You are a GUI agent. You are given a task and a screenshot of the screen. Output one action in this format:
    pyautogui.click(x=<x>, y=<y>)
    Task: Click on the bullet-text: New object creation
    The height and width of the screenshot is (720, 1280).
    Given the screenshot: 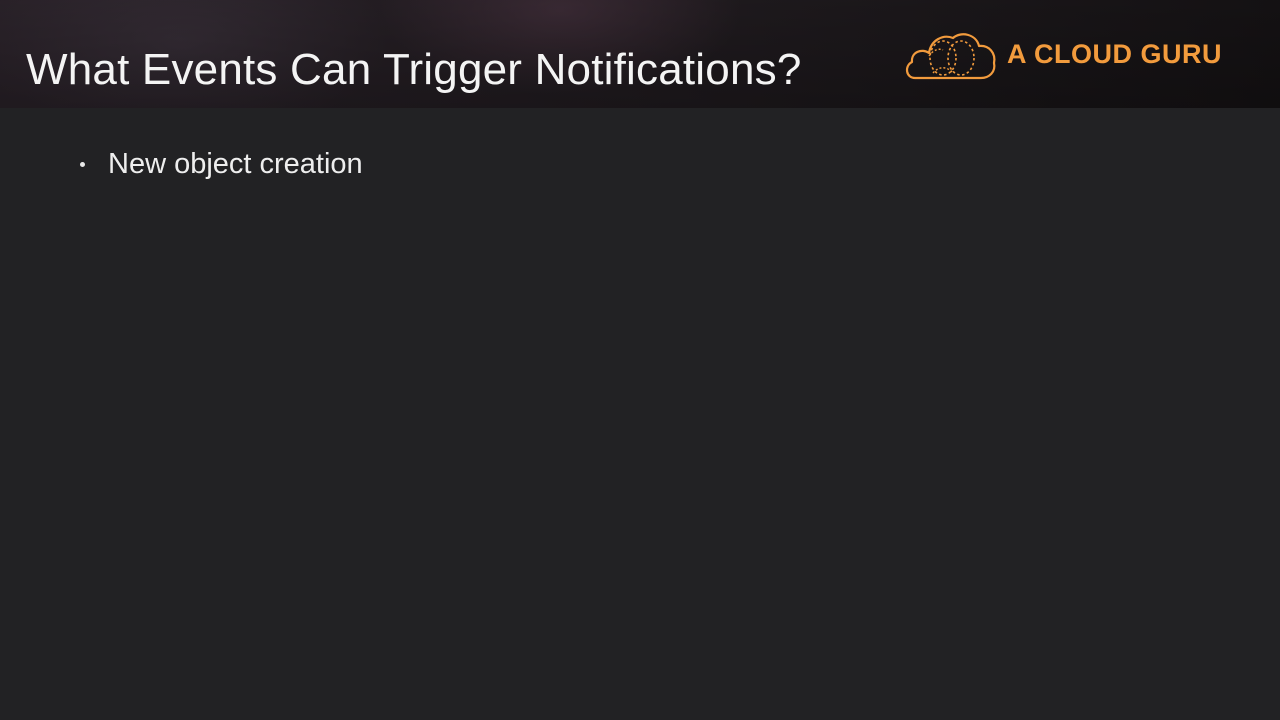 What is the action you would take?
    pyautogui.click(x=235, y=164)
    